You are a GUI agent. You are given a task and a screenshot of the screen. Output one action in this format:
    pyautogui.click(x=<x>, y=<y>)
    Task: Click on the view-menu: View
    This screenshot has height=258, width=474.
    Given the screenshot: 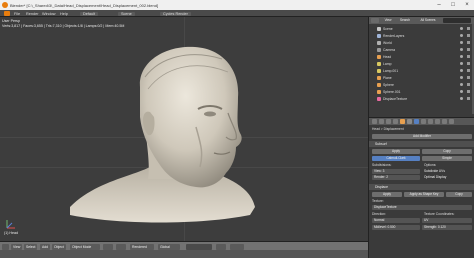 What is the action you would take?
    pyautogui.click(x=17, y=246)
    